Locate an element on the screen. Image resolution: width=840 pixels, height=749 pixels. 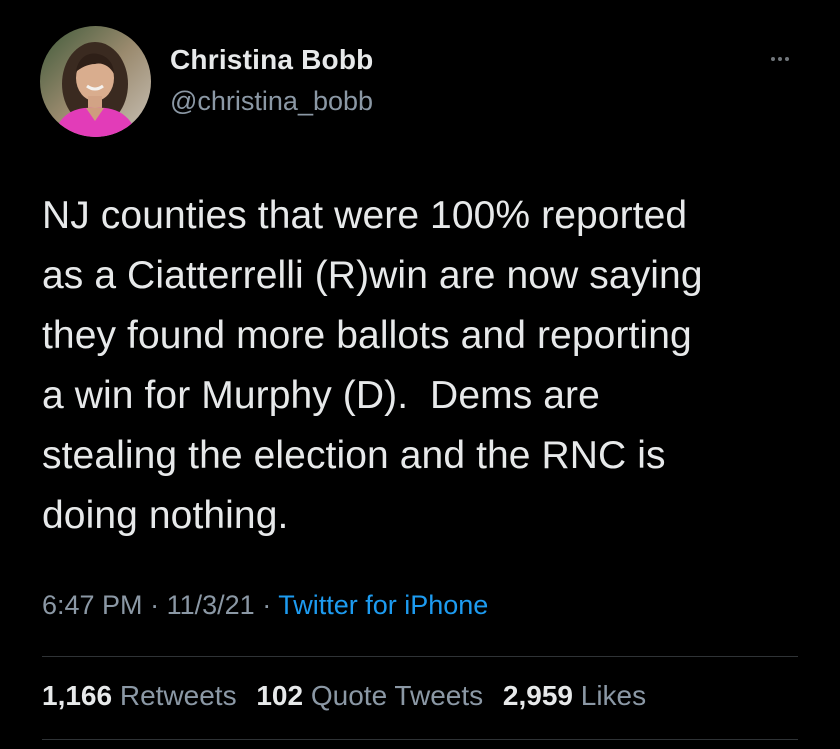
retweets-count: 1,166 is located at coordinates (77, 695).